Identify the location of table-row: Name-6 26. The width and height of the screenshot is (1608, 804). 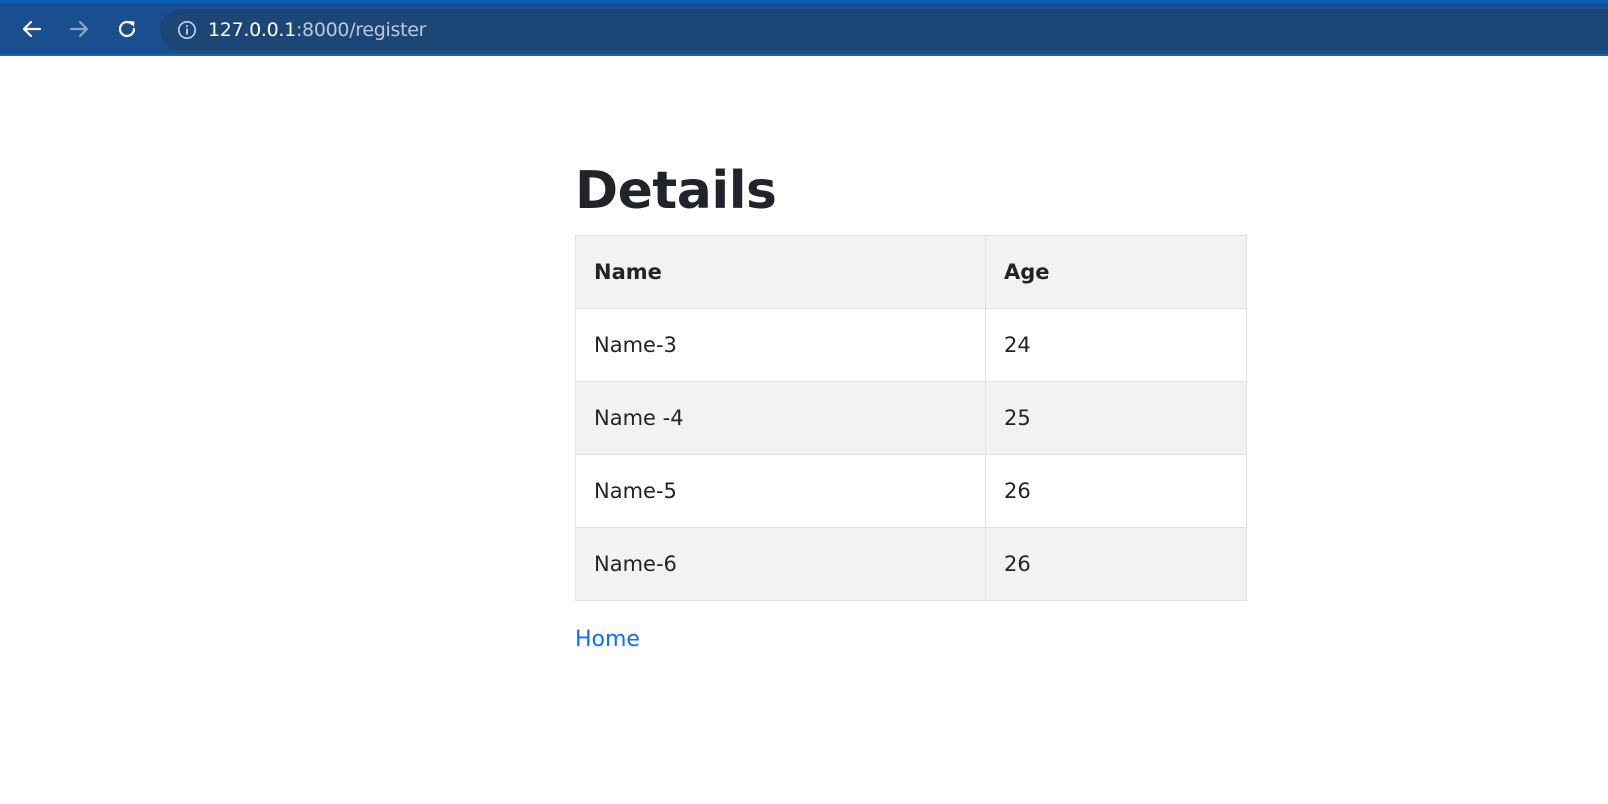
(911, 564).